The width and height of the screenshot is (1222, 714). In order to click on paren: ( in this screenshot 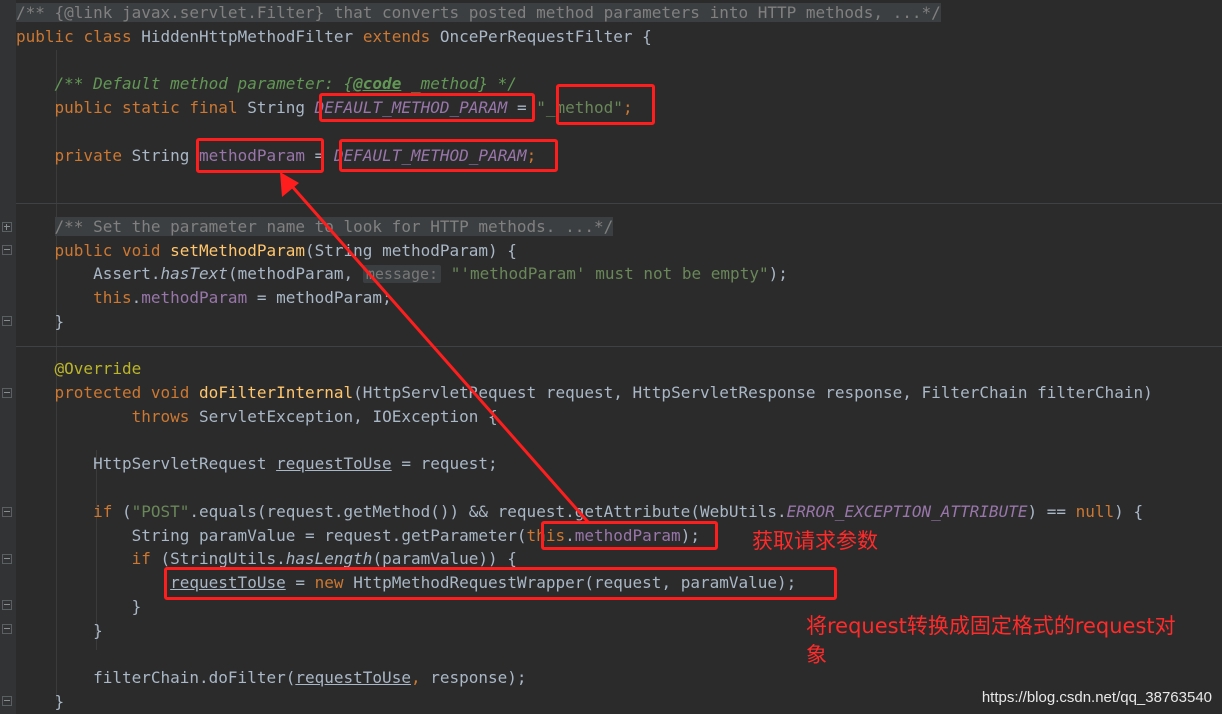, I will do `click(126, 511)`.